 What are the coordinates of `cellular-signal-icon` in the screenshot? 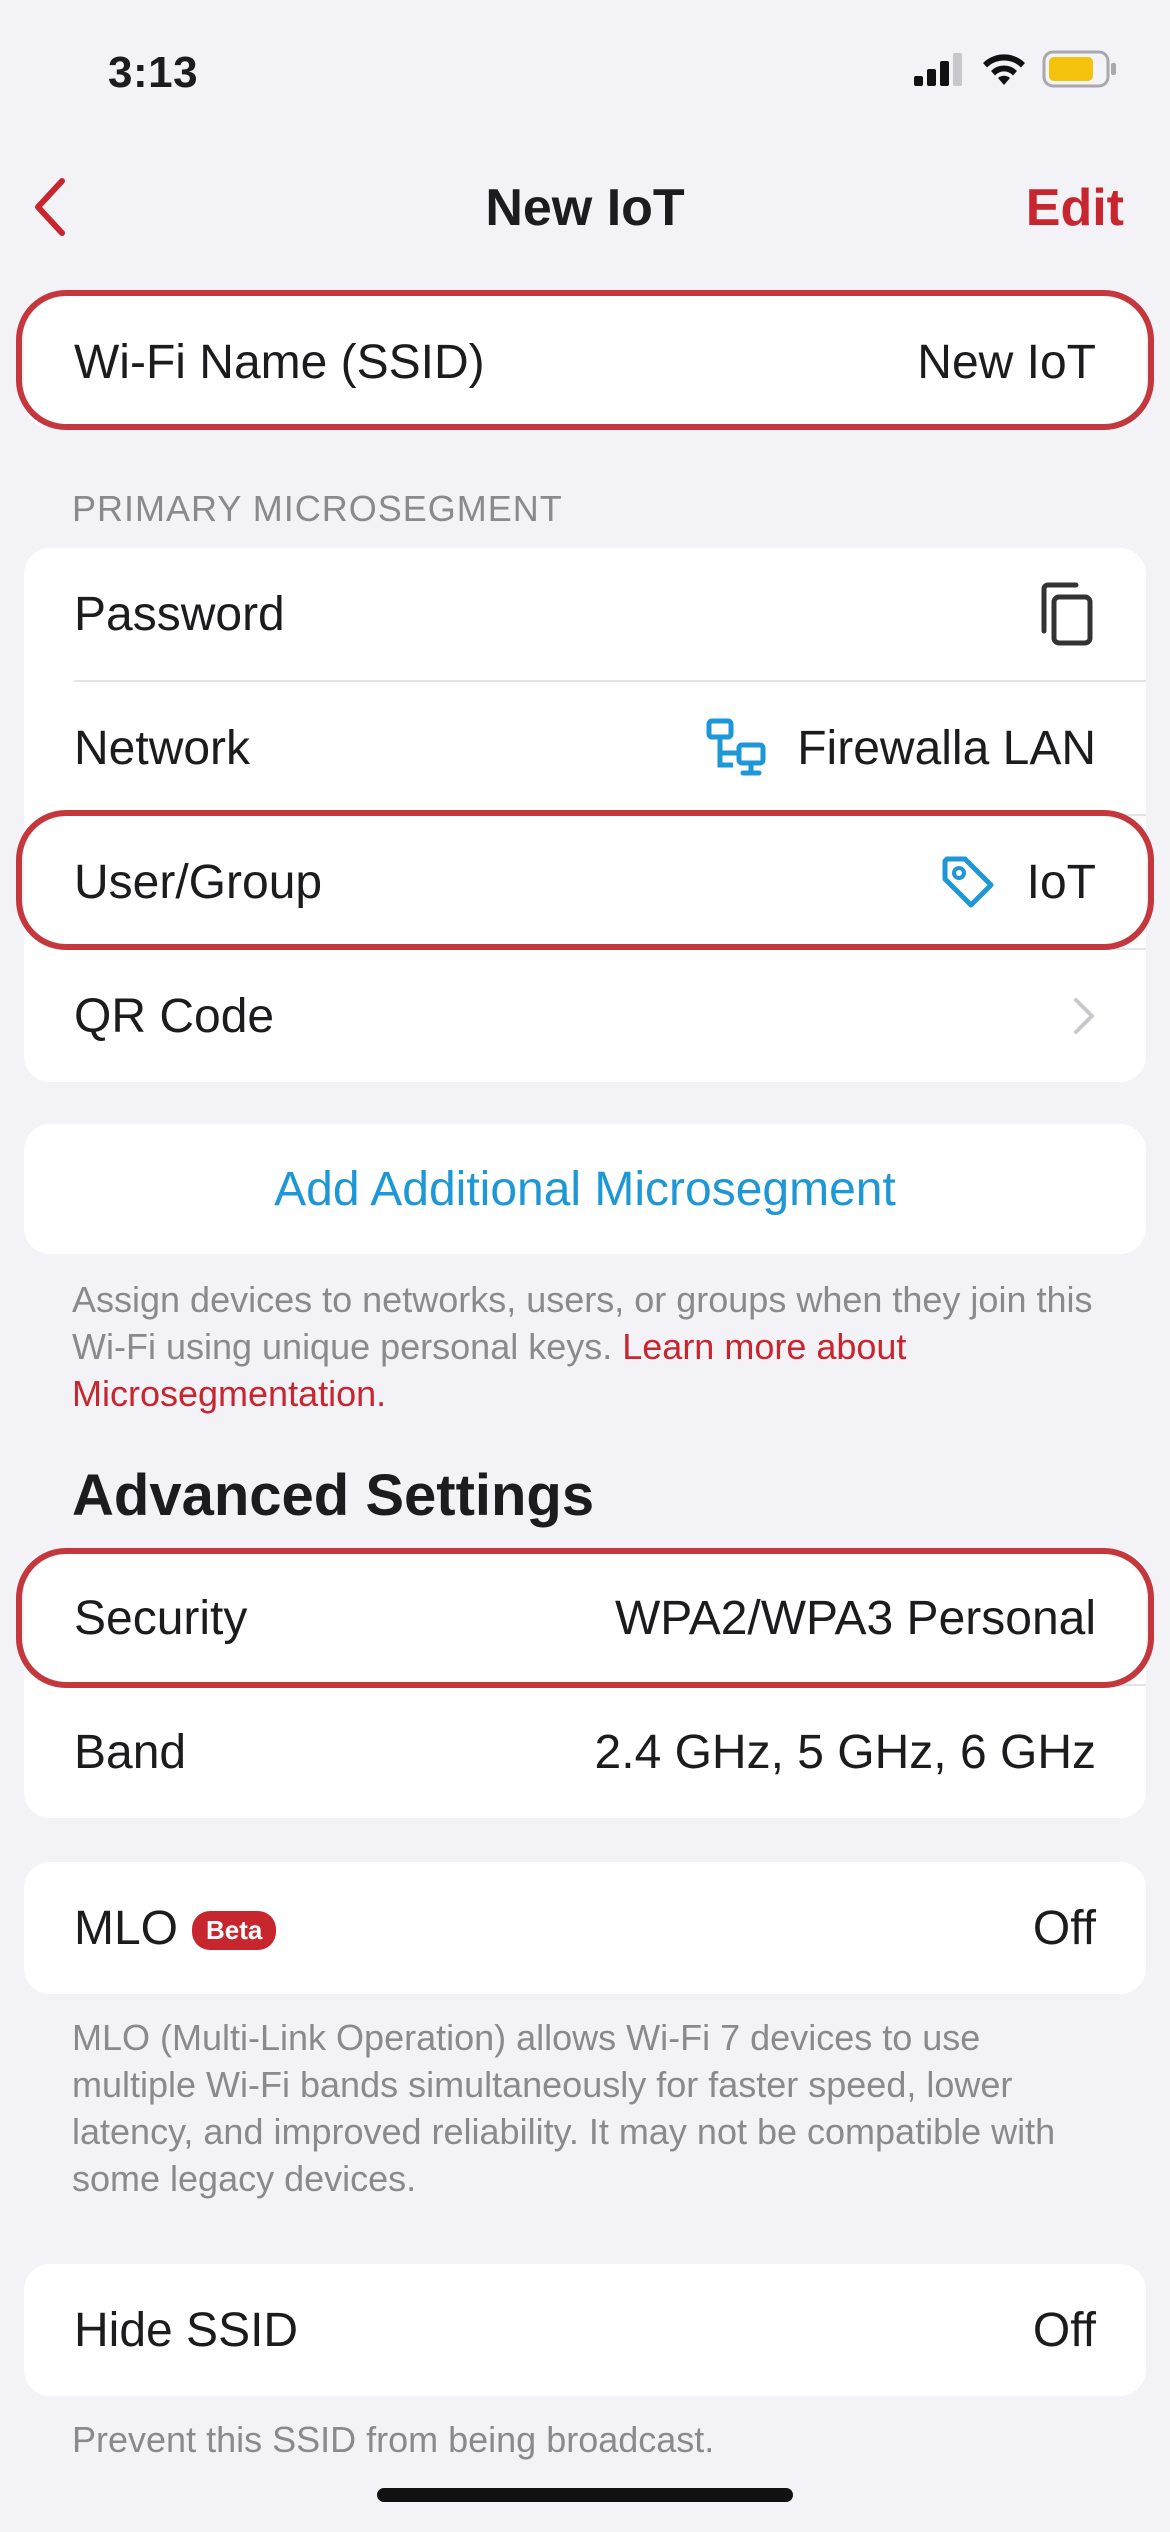 It's located at (938, 69).